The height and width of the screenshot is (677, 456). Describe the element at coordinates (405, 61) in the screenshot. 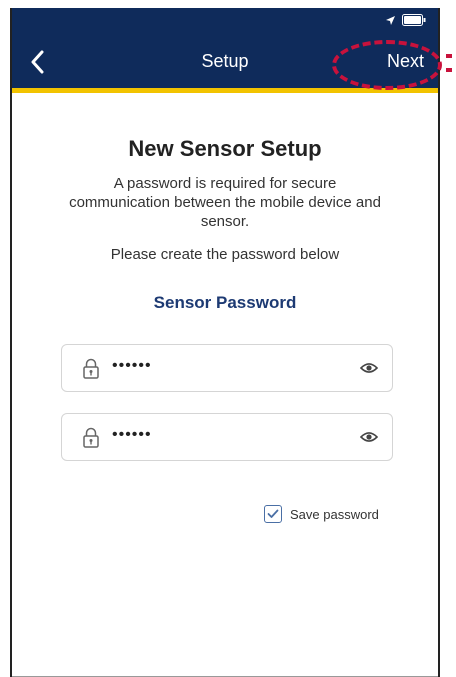

I see `next-button: Next` at that location.